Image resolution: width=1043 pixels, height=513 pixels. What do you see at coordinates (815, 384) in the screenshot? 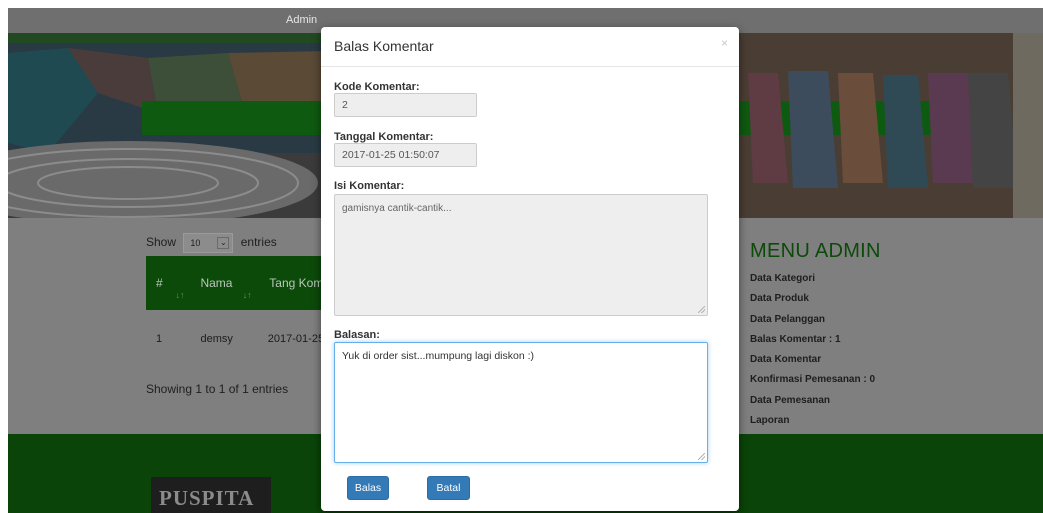
I see `menu-item-konfirmasi-pemesanan: Konfirmasi Pemesanan : 0` at bounding box center [815, 384].